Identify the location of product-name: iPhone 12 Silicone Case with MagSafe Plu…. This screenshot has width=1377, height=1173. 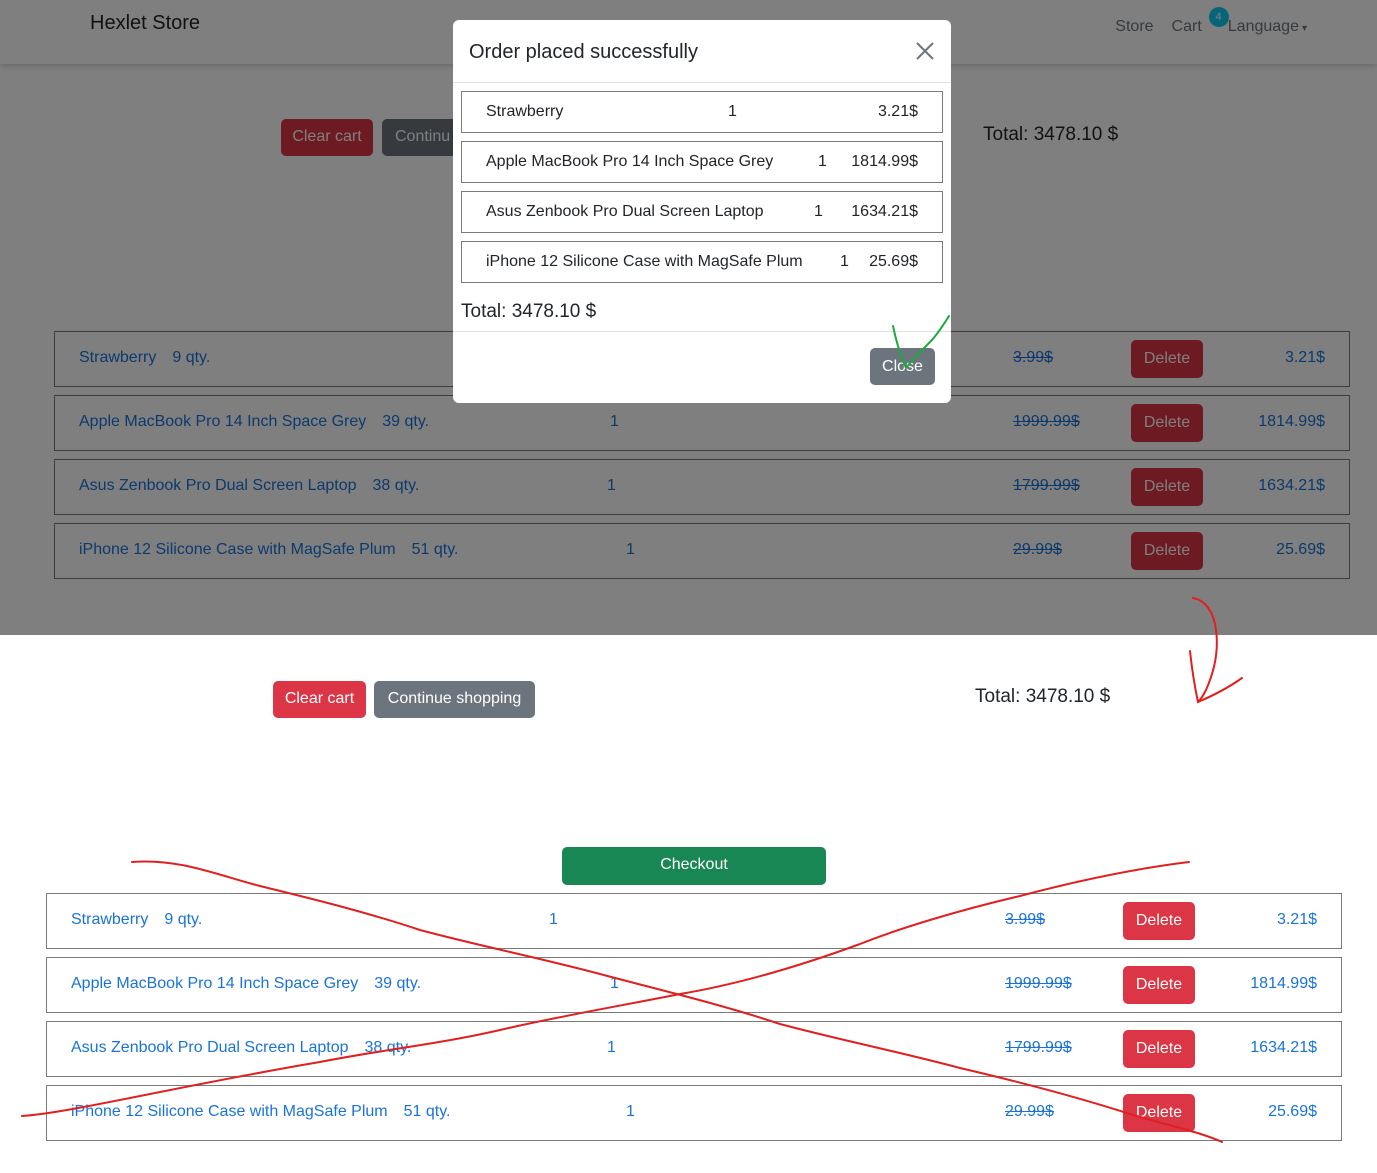
(229, 1111).